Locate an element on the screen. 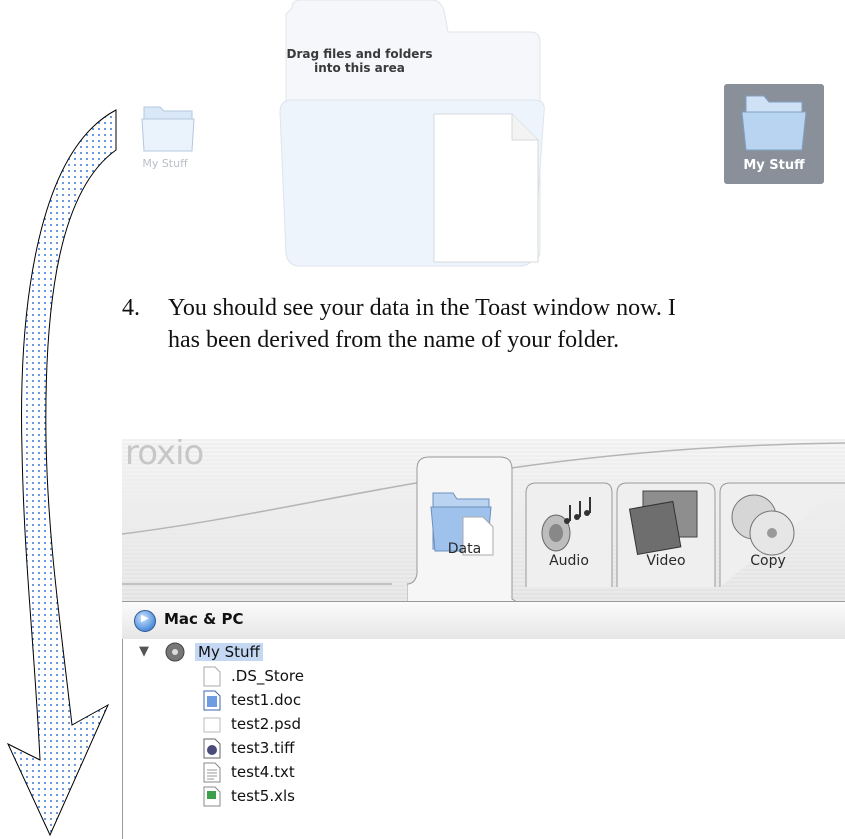 The height and width of the screenshot is (839, 845). list-item: test4.txt is located at coordinates (484, 773).